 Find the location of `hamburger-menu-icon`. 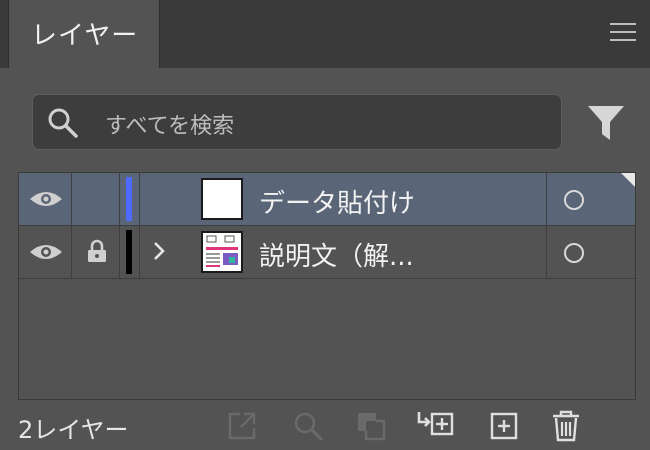

hamburger-menu-icon is located at coordinates (623, 34).